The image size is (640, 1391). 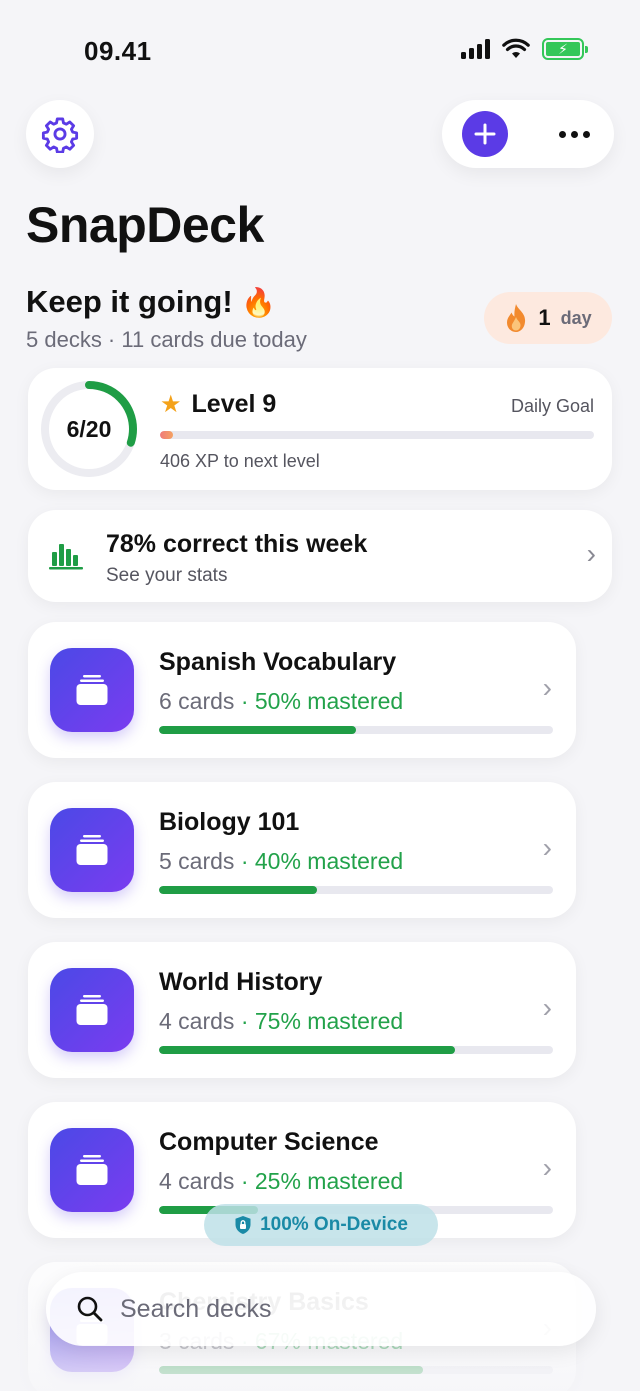 What do you see at coordinates (528, 134) in the screenshot?
I see `top-actions-pill` at bounding box center [528, 134].